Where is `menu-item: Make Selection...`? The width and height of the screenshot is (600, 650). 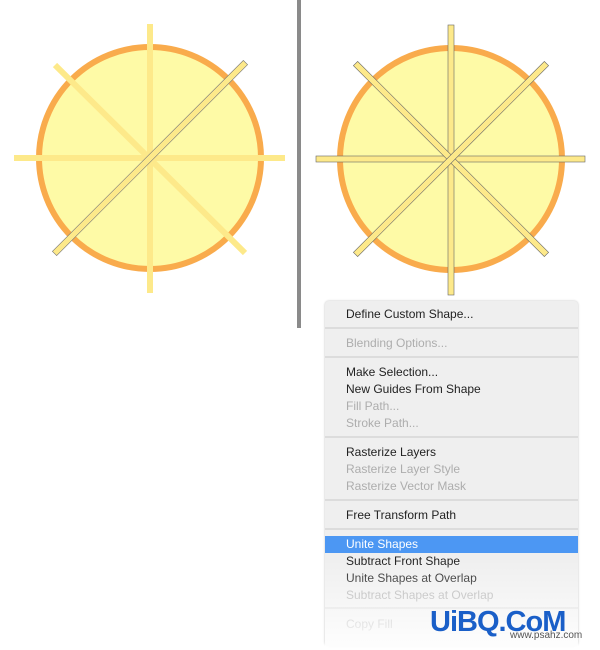
menu-item: Make Selection... is located at coordinates (451, 372).